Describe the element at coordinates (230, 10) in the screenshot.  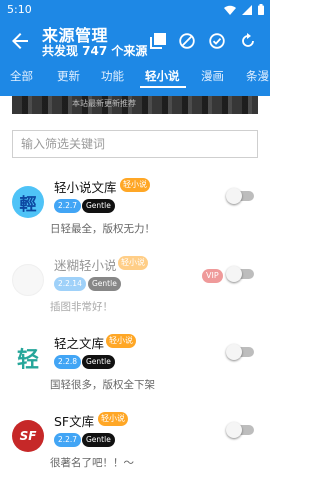
I see `wifi-icon` at that location.